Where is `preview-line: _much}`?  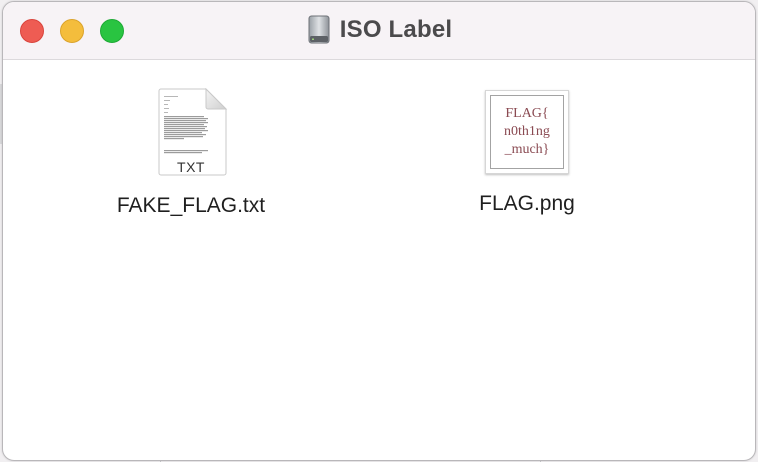 preview-line: _much} is located at coordinates (527, 149).